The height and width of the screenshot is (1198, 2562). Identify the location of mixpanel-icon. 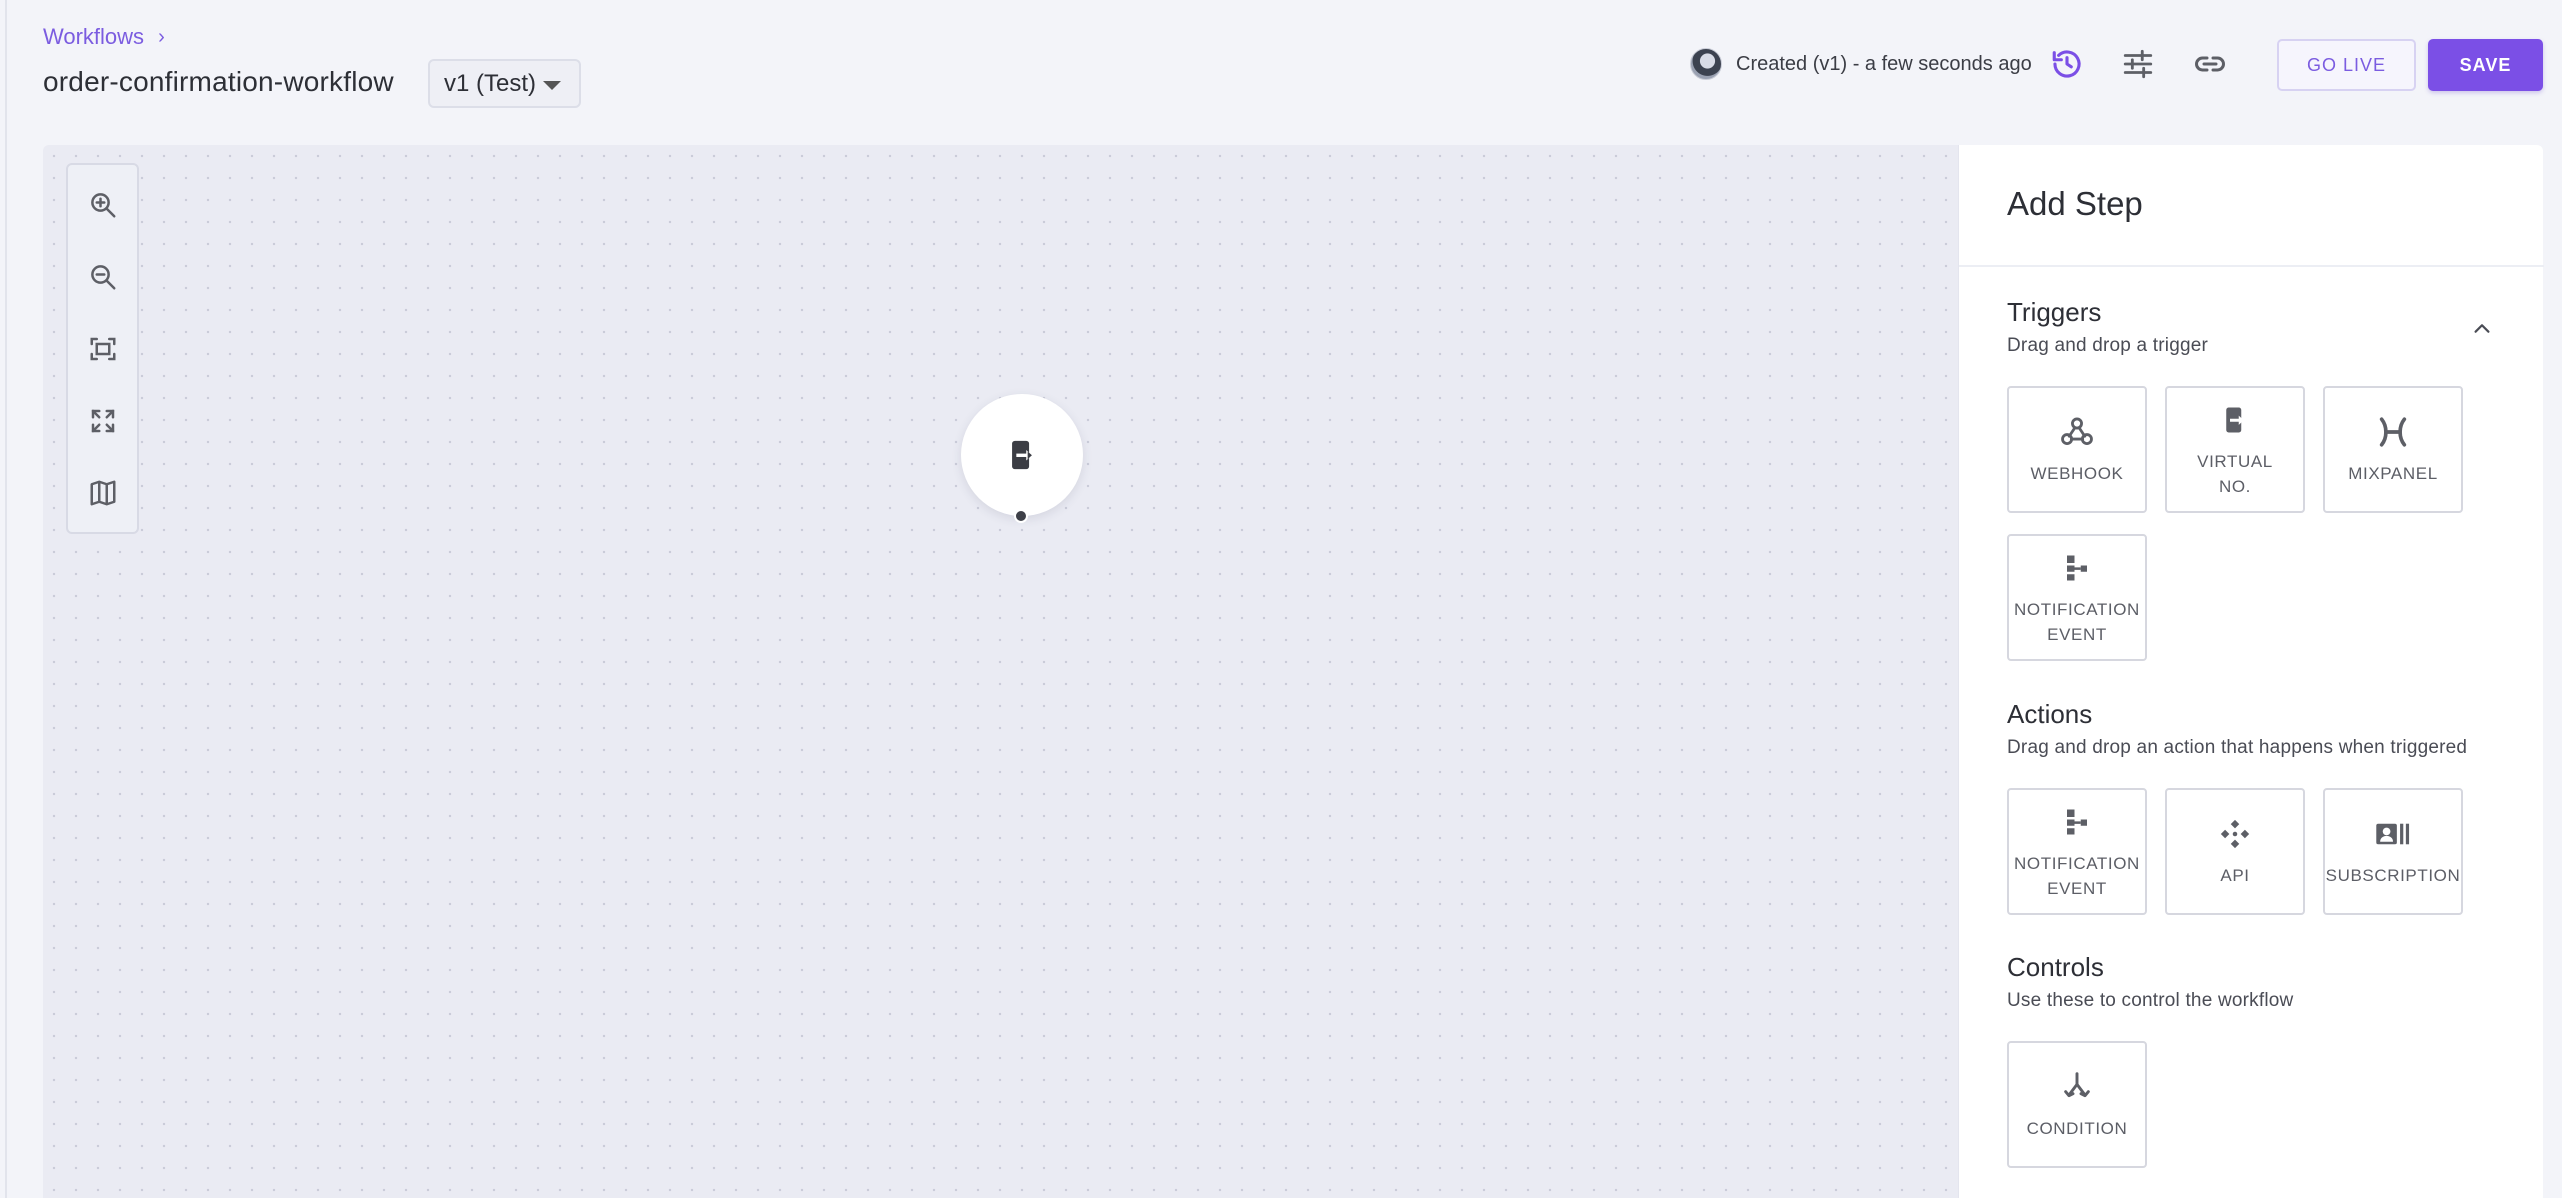
(2393, 432).